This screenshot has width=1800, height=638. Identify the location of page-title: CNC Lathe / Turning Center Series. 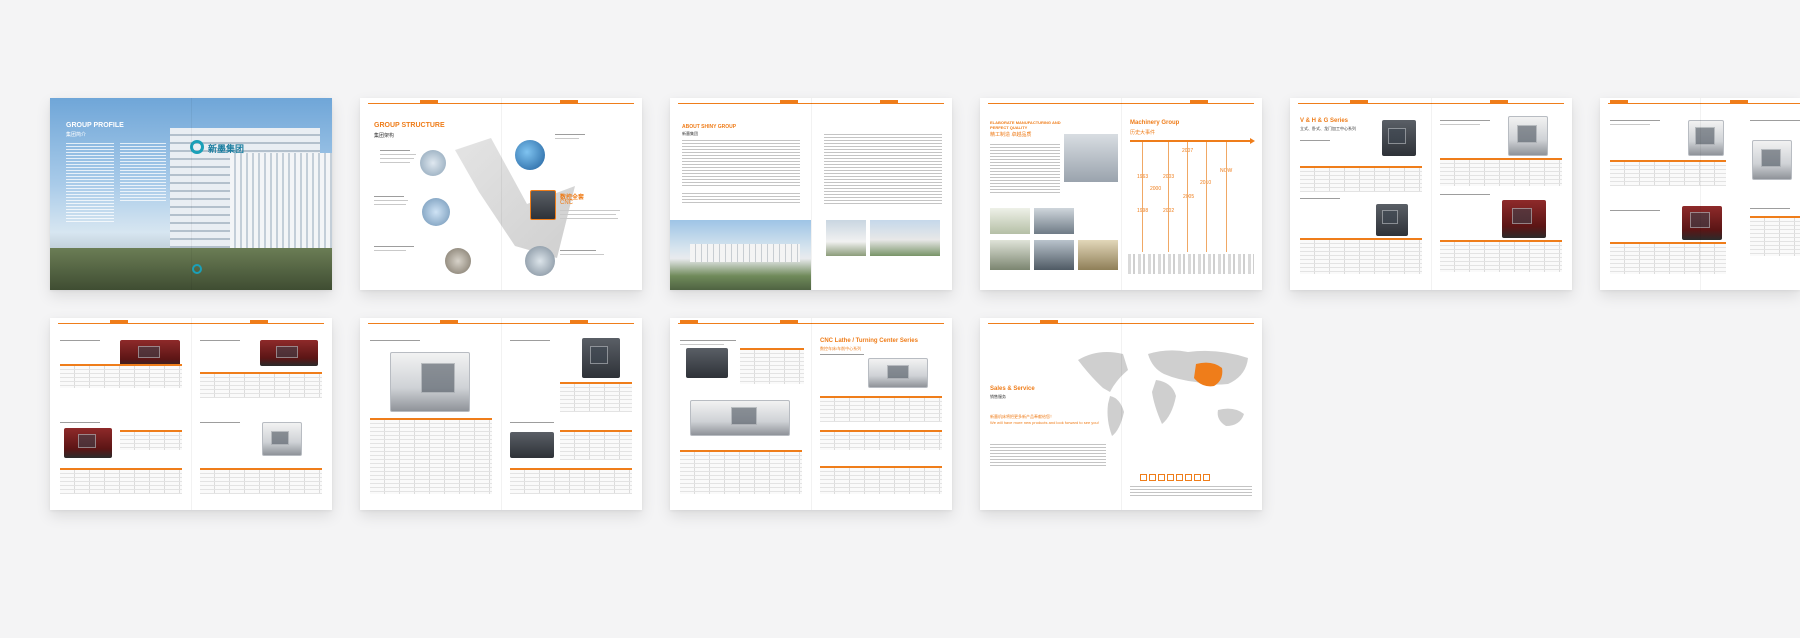
(869, 341).